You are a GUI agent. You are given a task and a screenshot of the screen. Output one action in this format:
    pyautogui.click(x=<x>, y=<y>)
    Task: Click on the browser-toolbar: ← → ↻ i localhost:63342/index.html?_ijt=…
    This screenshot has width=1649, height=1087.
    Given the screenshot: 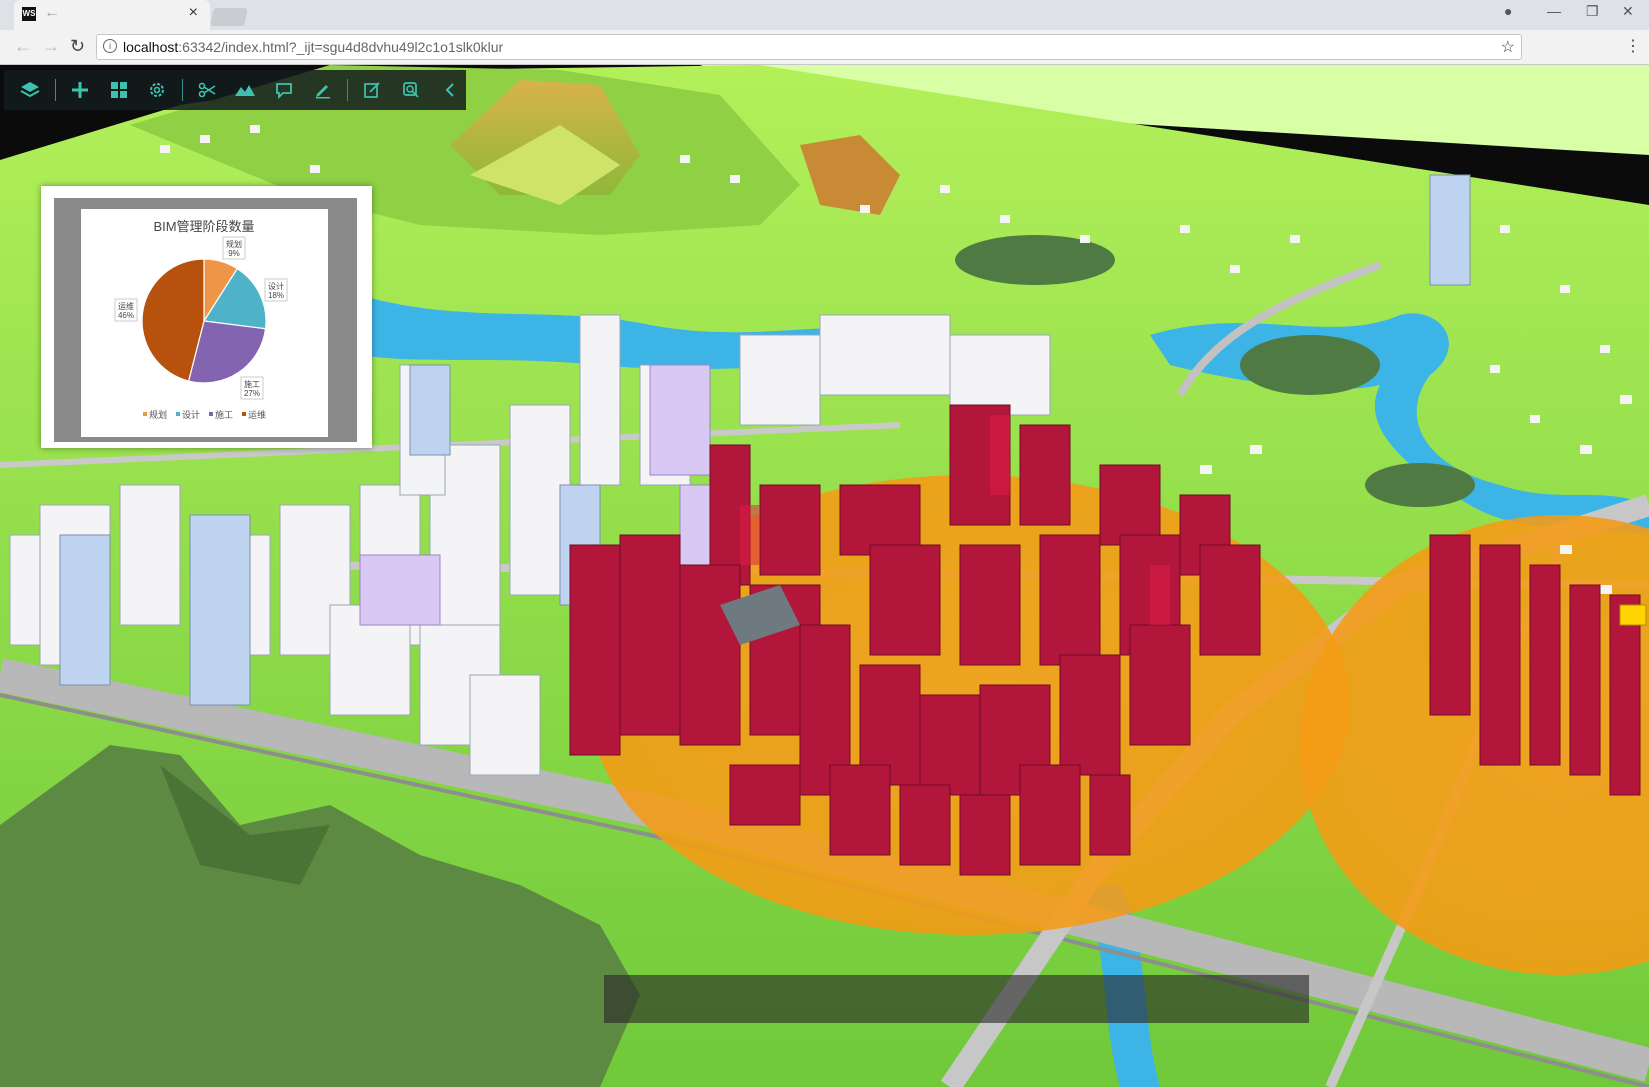 What is the action you would take?
    pyautogui.click(x=824, y=47)
    